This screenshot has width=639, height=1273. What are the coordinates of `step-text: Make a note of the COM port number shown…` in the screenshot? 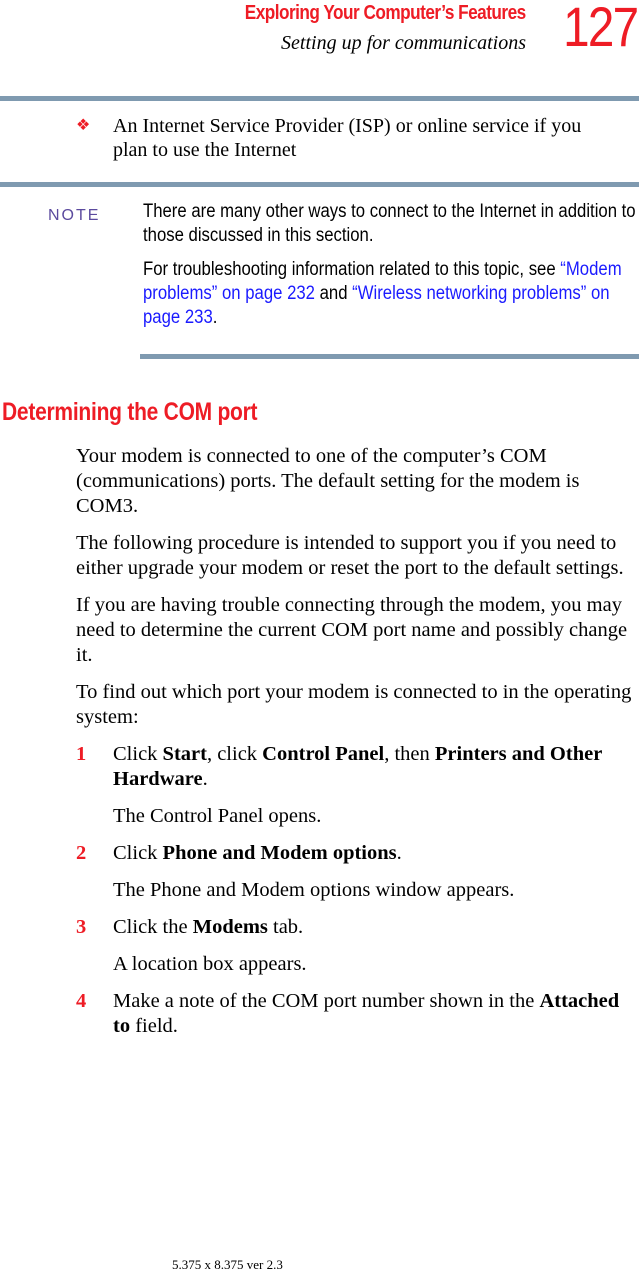 It's located at (326, 1001).